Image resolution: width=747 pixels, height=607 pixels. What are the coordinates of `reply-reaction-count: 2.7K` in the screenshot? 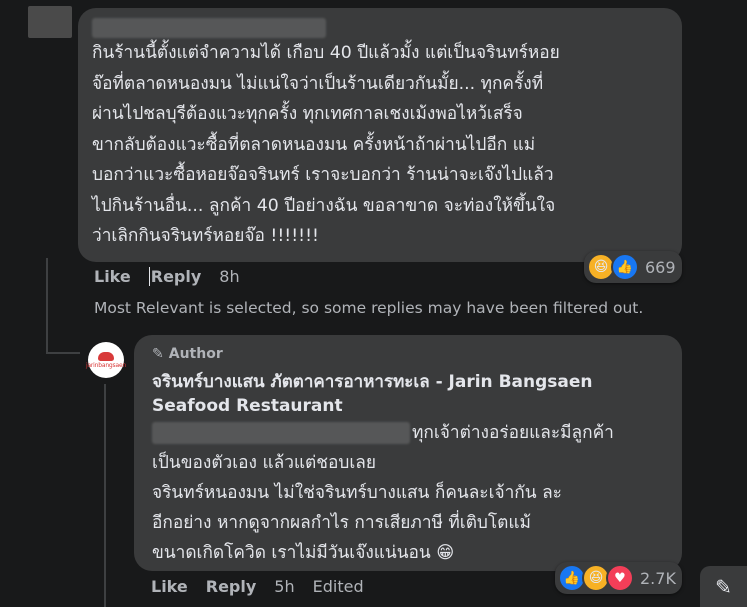 It's located at (658, 578).